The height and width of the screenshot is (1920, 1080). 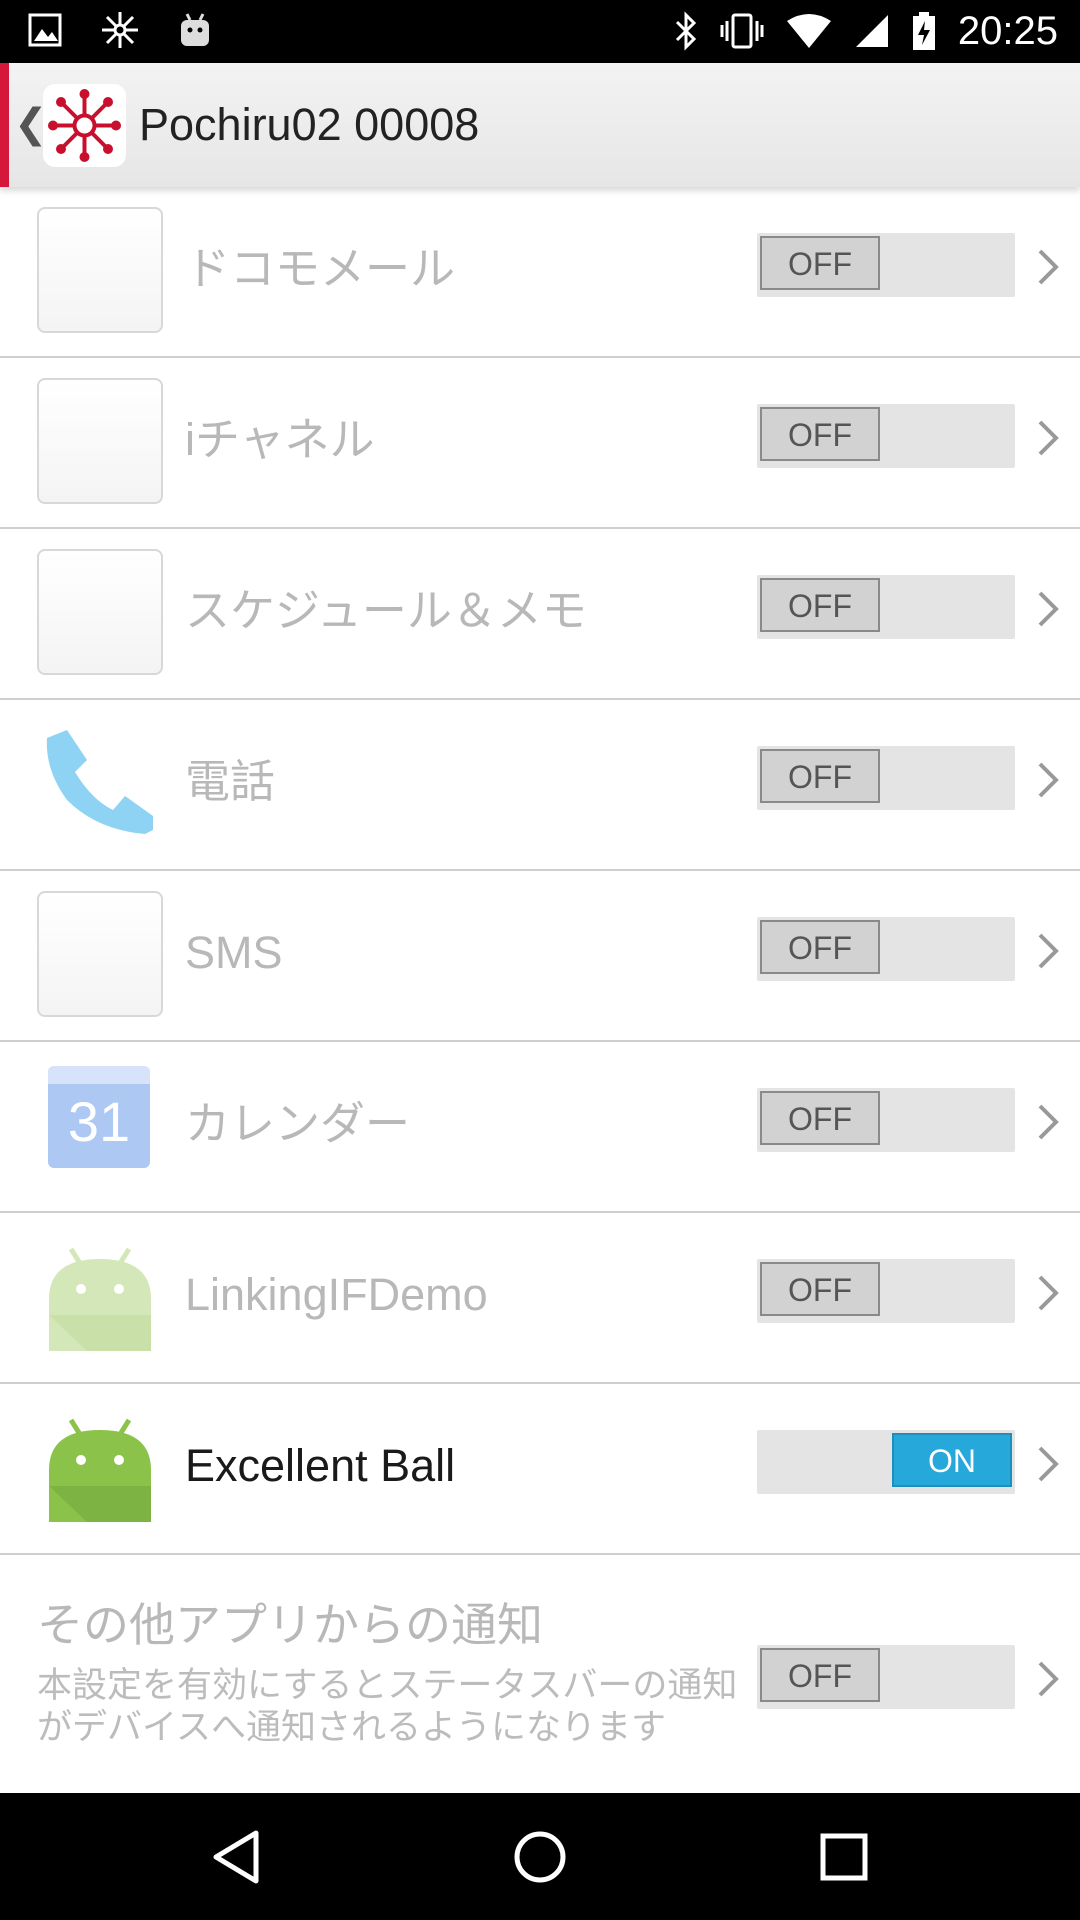 I want to click on row-label: LinkingIFDemo, so click(x=336, y=1294).